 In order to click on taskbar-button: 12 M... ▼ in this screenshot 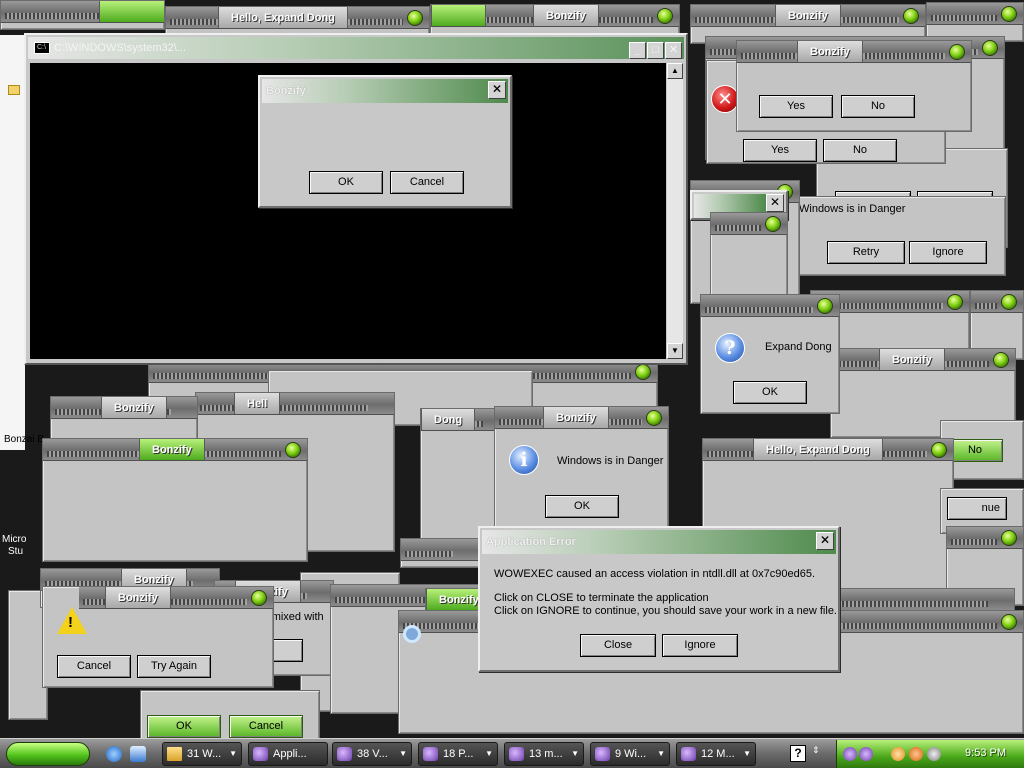, I will do `click(716, 754)`.